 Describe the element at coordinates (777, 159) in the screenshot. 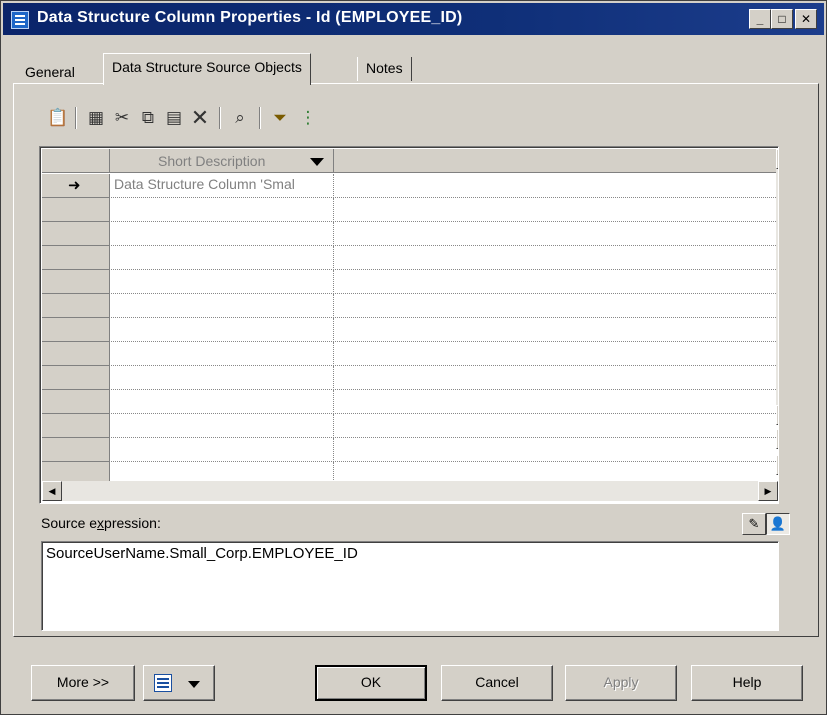

I see `scroll-up-button: ▲` at that location.